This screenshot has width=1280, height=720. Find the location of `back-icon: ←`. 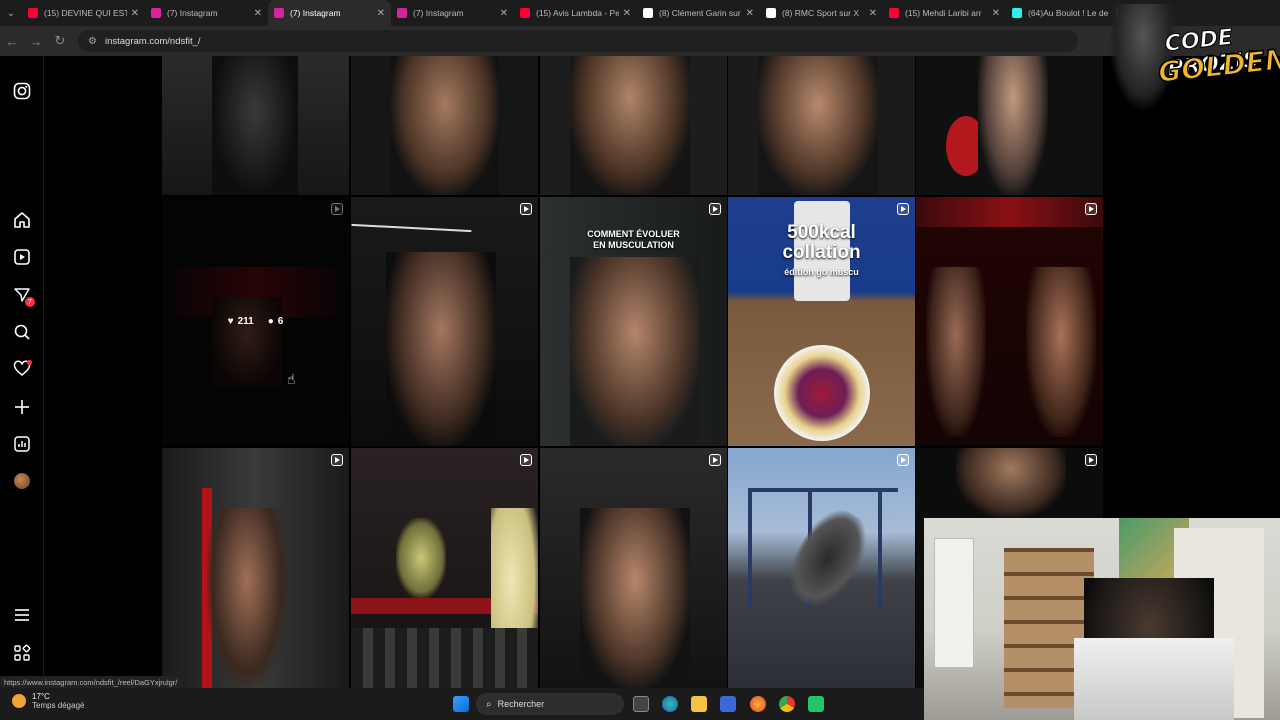

back-icon: ← is located at coordinates (12, 41).